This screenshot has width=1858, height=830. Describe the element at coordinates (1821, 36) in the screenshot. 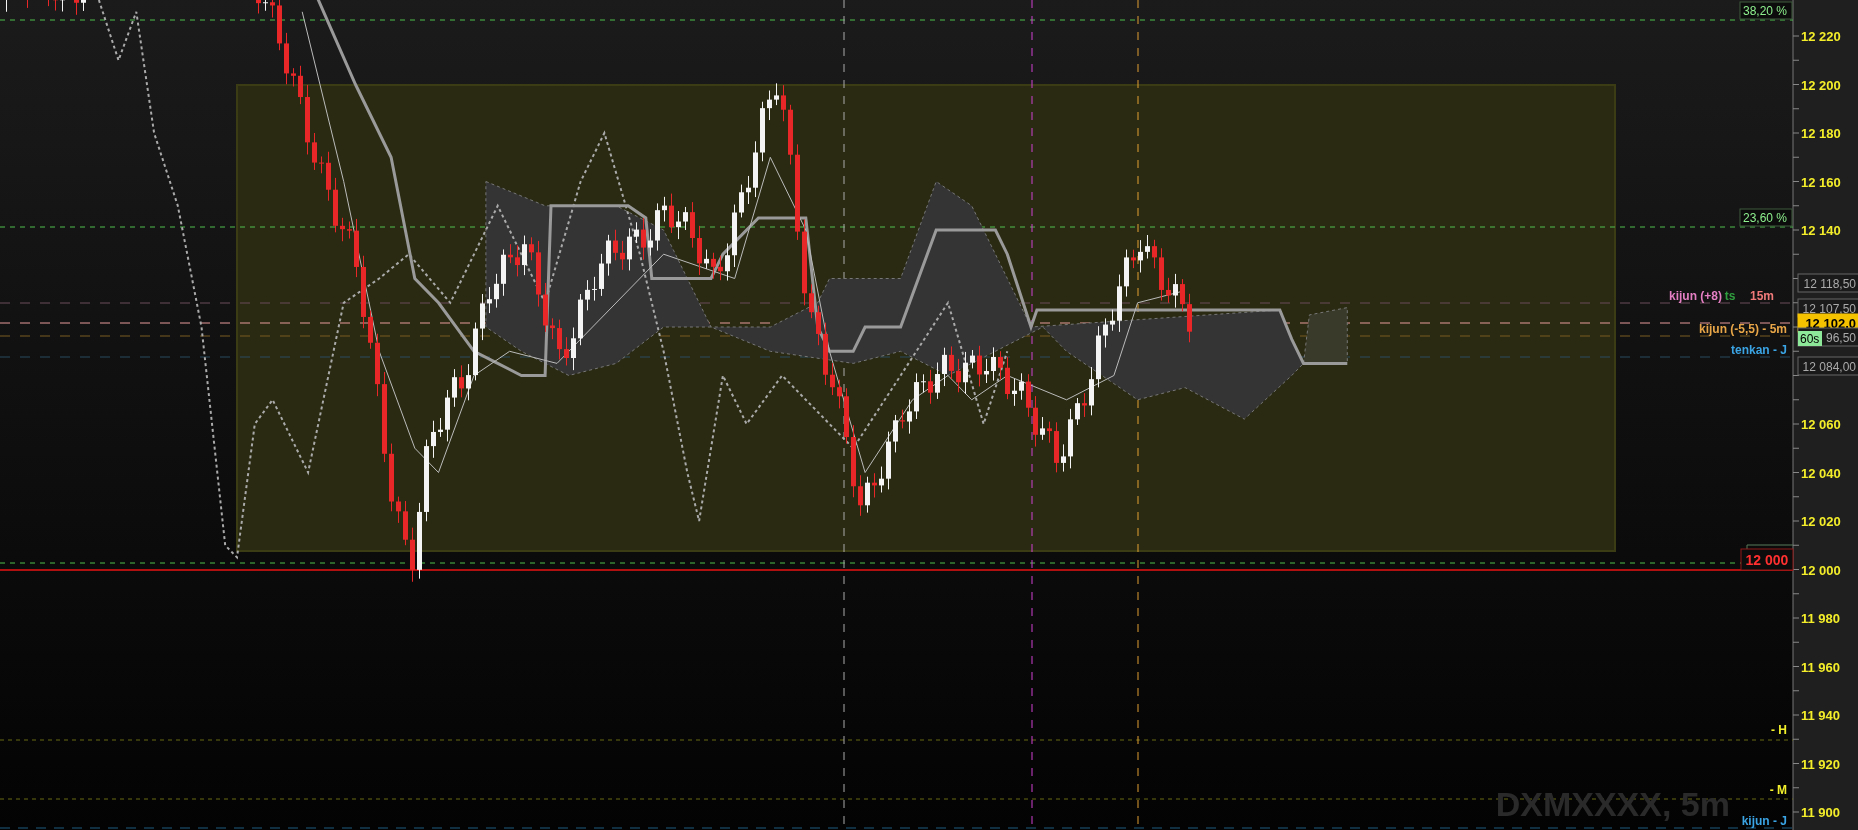

I see `price-axis-label: 12 220` at that location.